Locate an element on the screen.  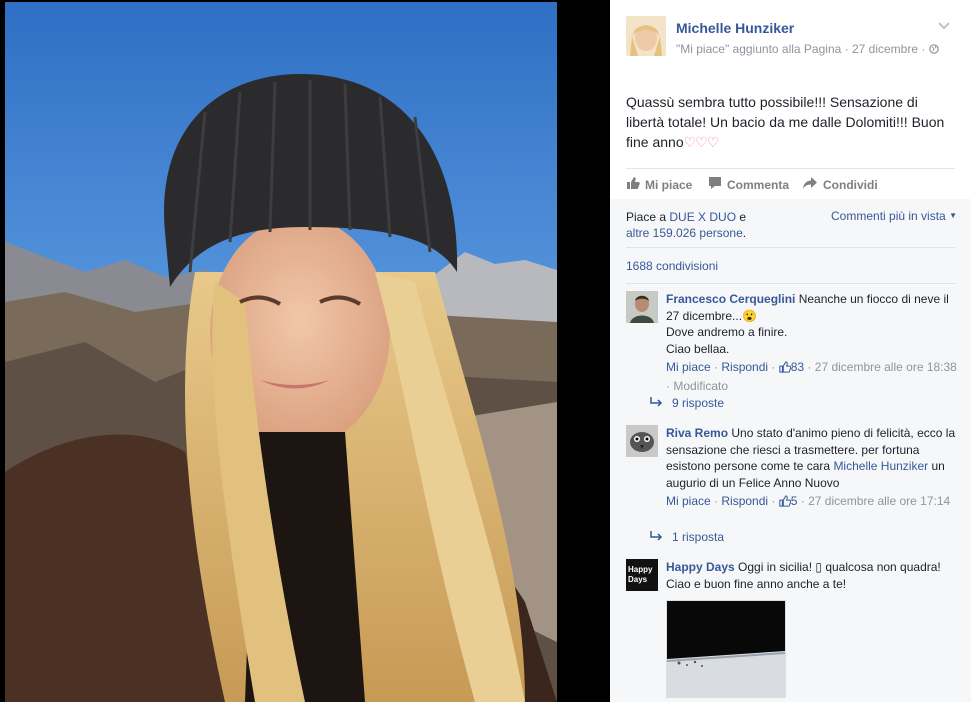
likes-prefix: Piace a is located at coordinates (648, 217).